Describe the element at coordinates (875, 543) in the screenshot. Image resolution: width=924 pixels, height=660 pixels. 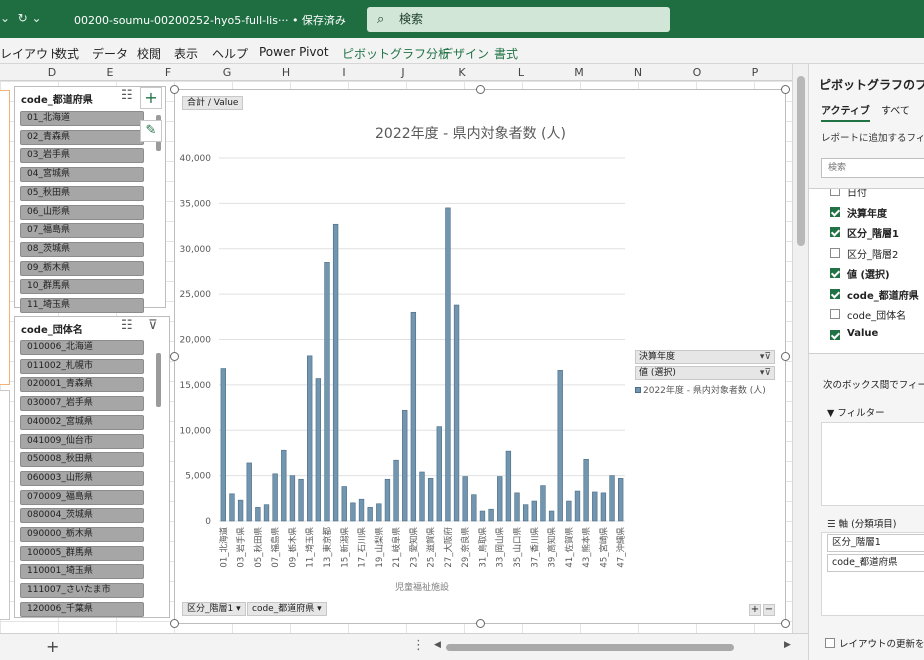
I see `axis-field-chip: 区分_階層1` at that location.